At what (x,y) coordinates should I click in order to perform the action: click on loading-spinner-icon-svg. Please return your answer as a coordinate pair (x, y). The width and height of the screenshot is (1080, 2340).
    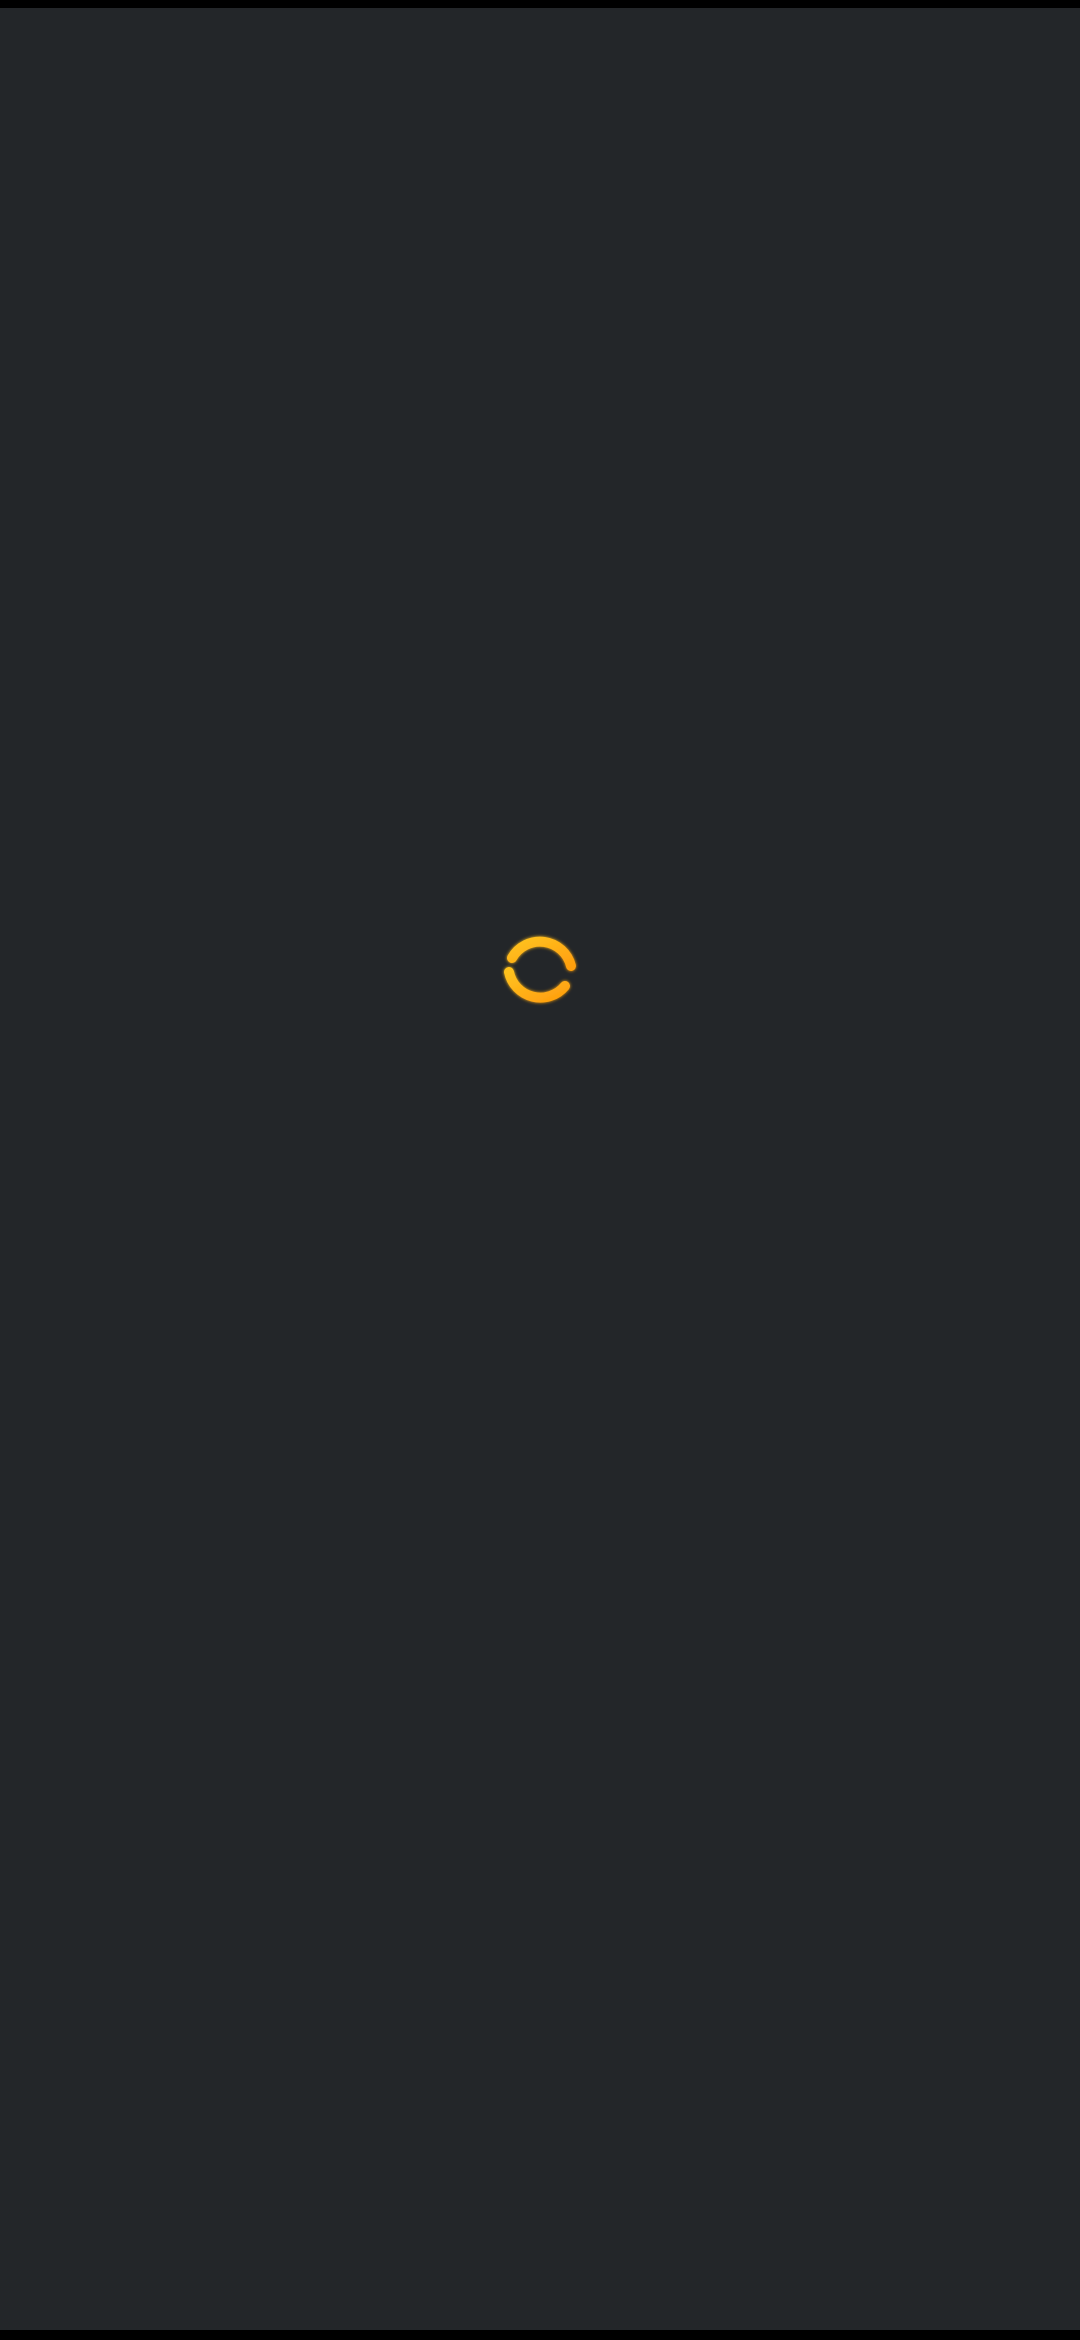
    Looking at the image, I should click on (540, 969).